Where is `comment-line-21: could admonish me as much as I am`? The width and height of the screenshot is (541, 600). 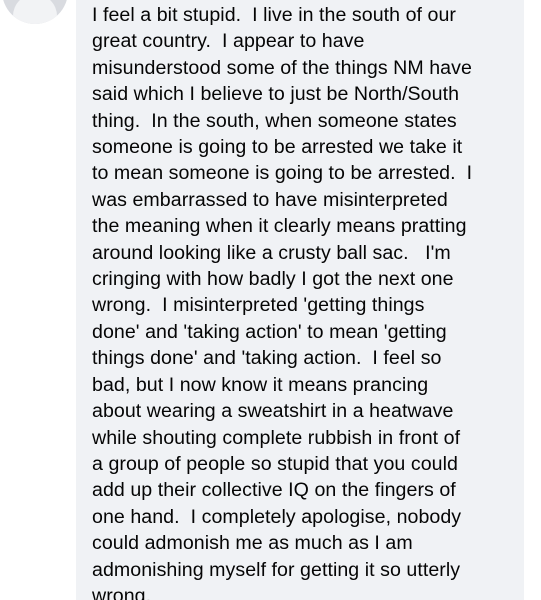
comment-line-21: could admonish me as much as I am is located at coordinates (252, 543).